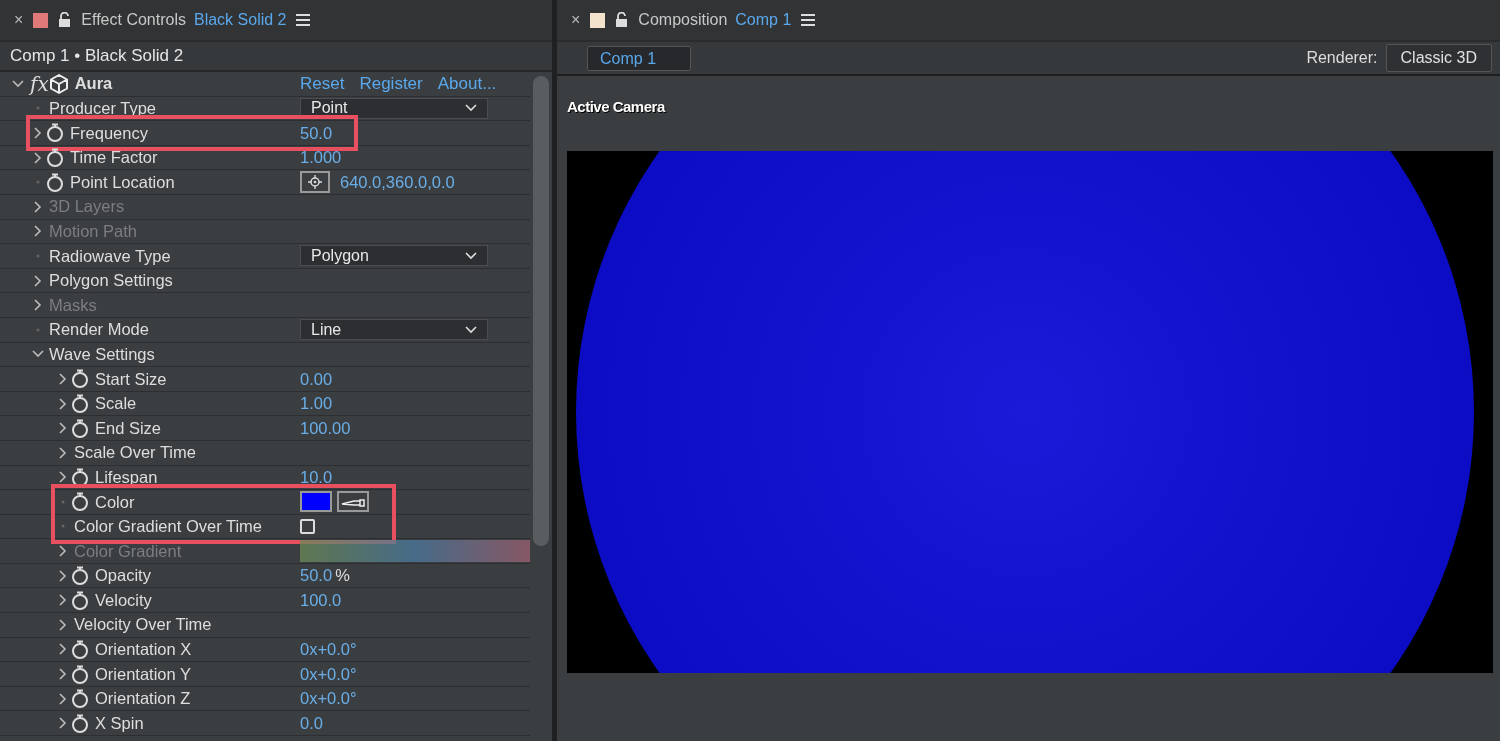  Describe the element at coordinates (617, 107) in the screenshot. I see `view-label: Active Camera` at that location.